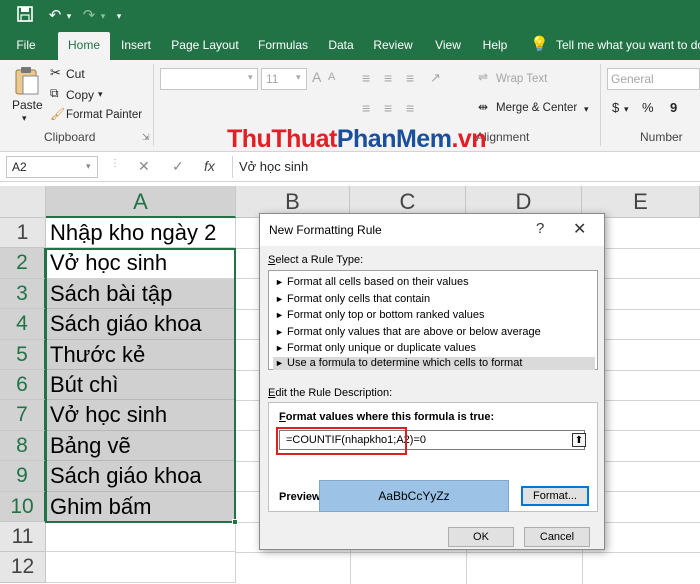 This screenshot has width=700, height=584. Describe the element at coordinates (626, 109) in the screenshot. I see `currency-dropdown-icon: ▾` at that location.